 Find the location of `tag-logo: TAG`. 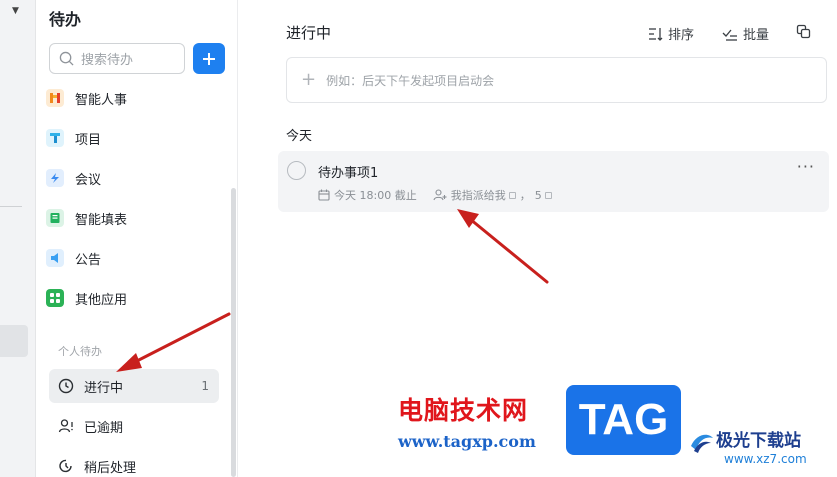

tag-logo: TAG is located at coordinates (623, 420).